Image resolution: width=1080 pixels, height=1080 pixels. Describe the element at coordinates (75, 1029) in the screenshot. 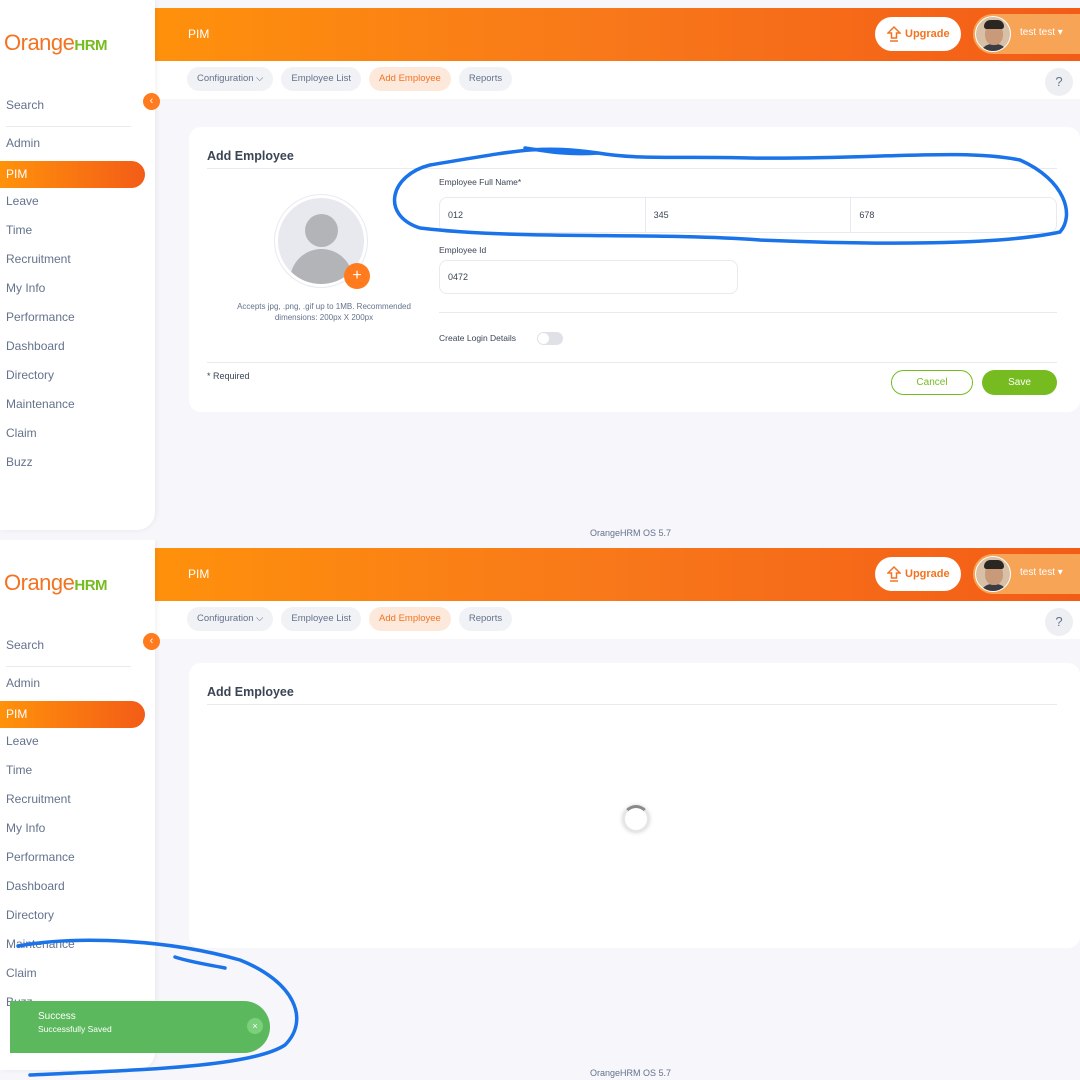

I see `toast-message: Successfully Saved` at that location.